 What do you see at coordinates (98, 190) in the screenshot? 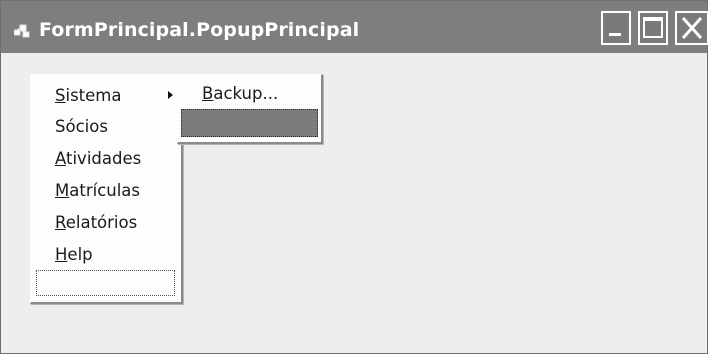
I see `menu-item-label: Matrículas` at bounding box center [98, 190].